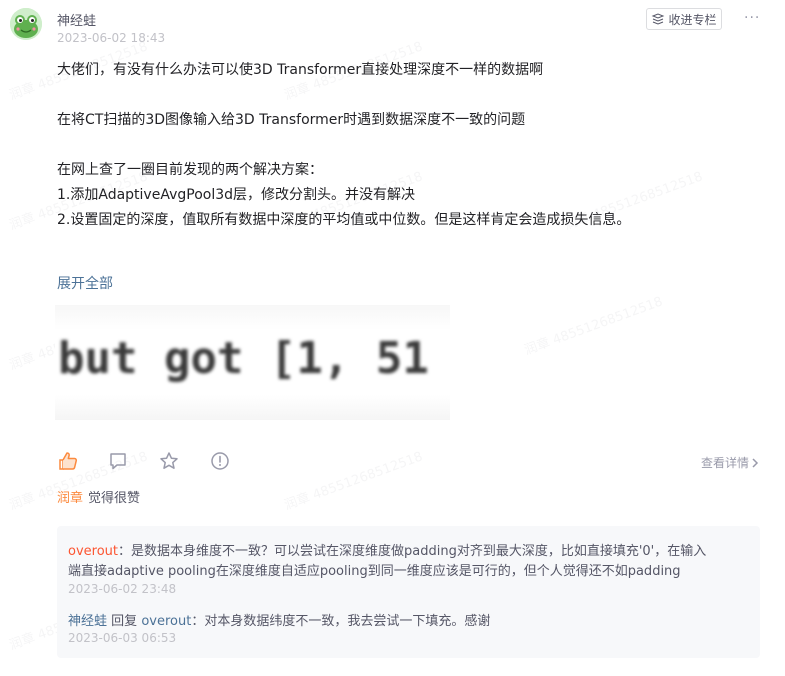  I want to click on like-summary: 润章 觉得很赞, so click(98, 496).